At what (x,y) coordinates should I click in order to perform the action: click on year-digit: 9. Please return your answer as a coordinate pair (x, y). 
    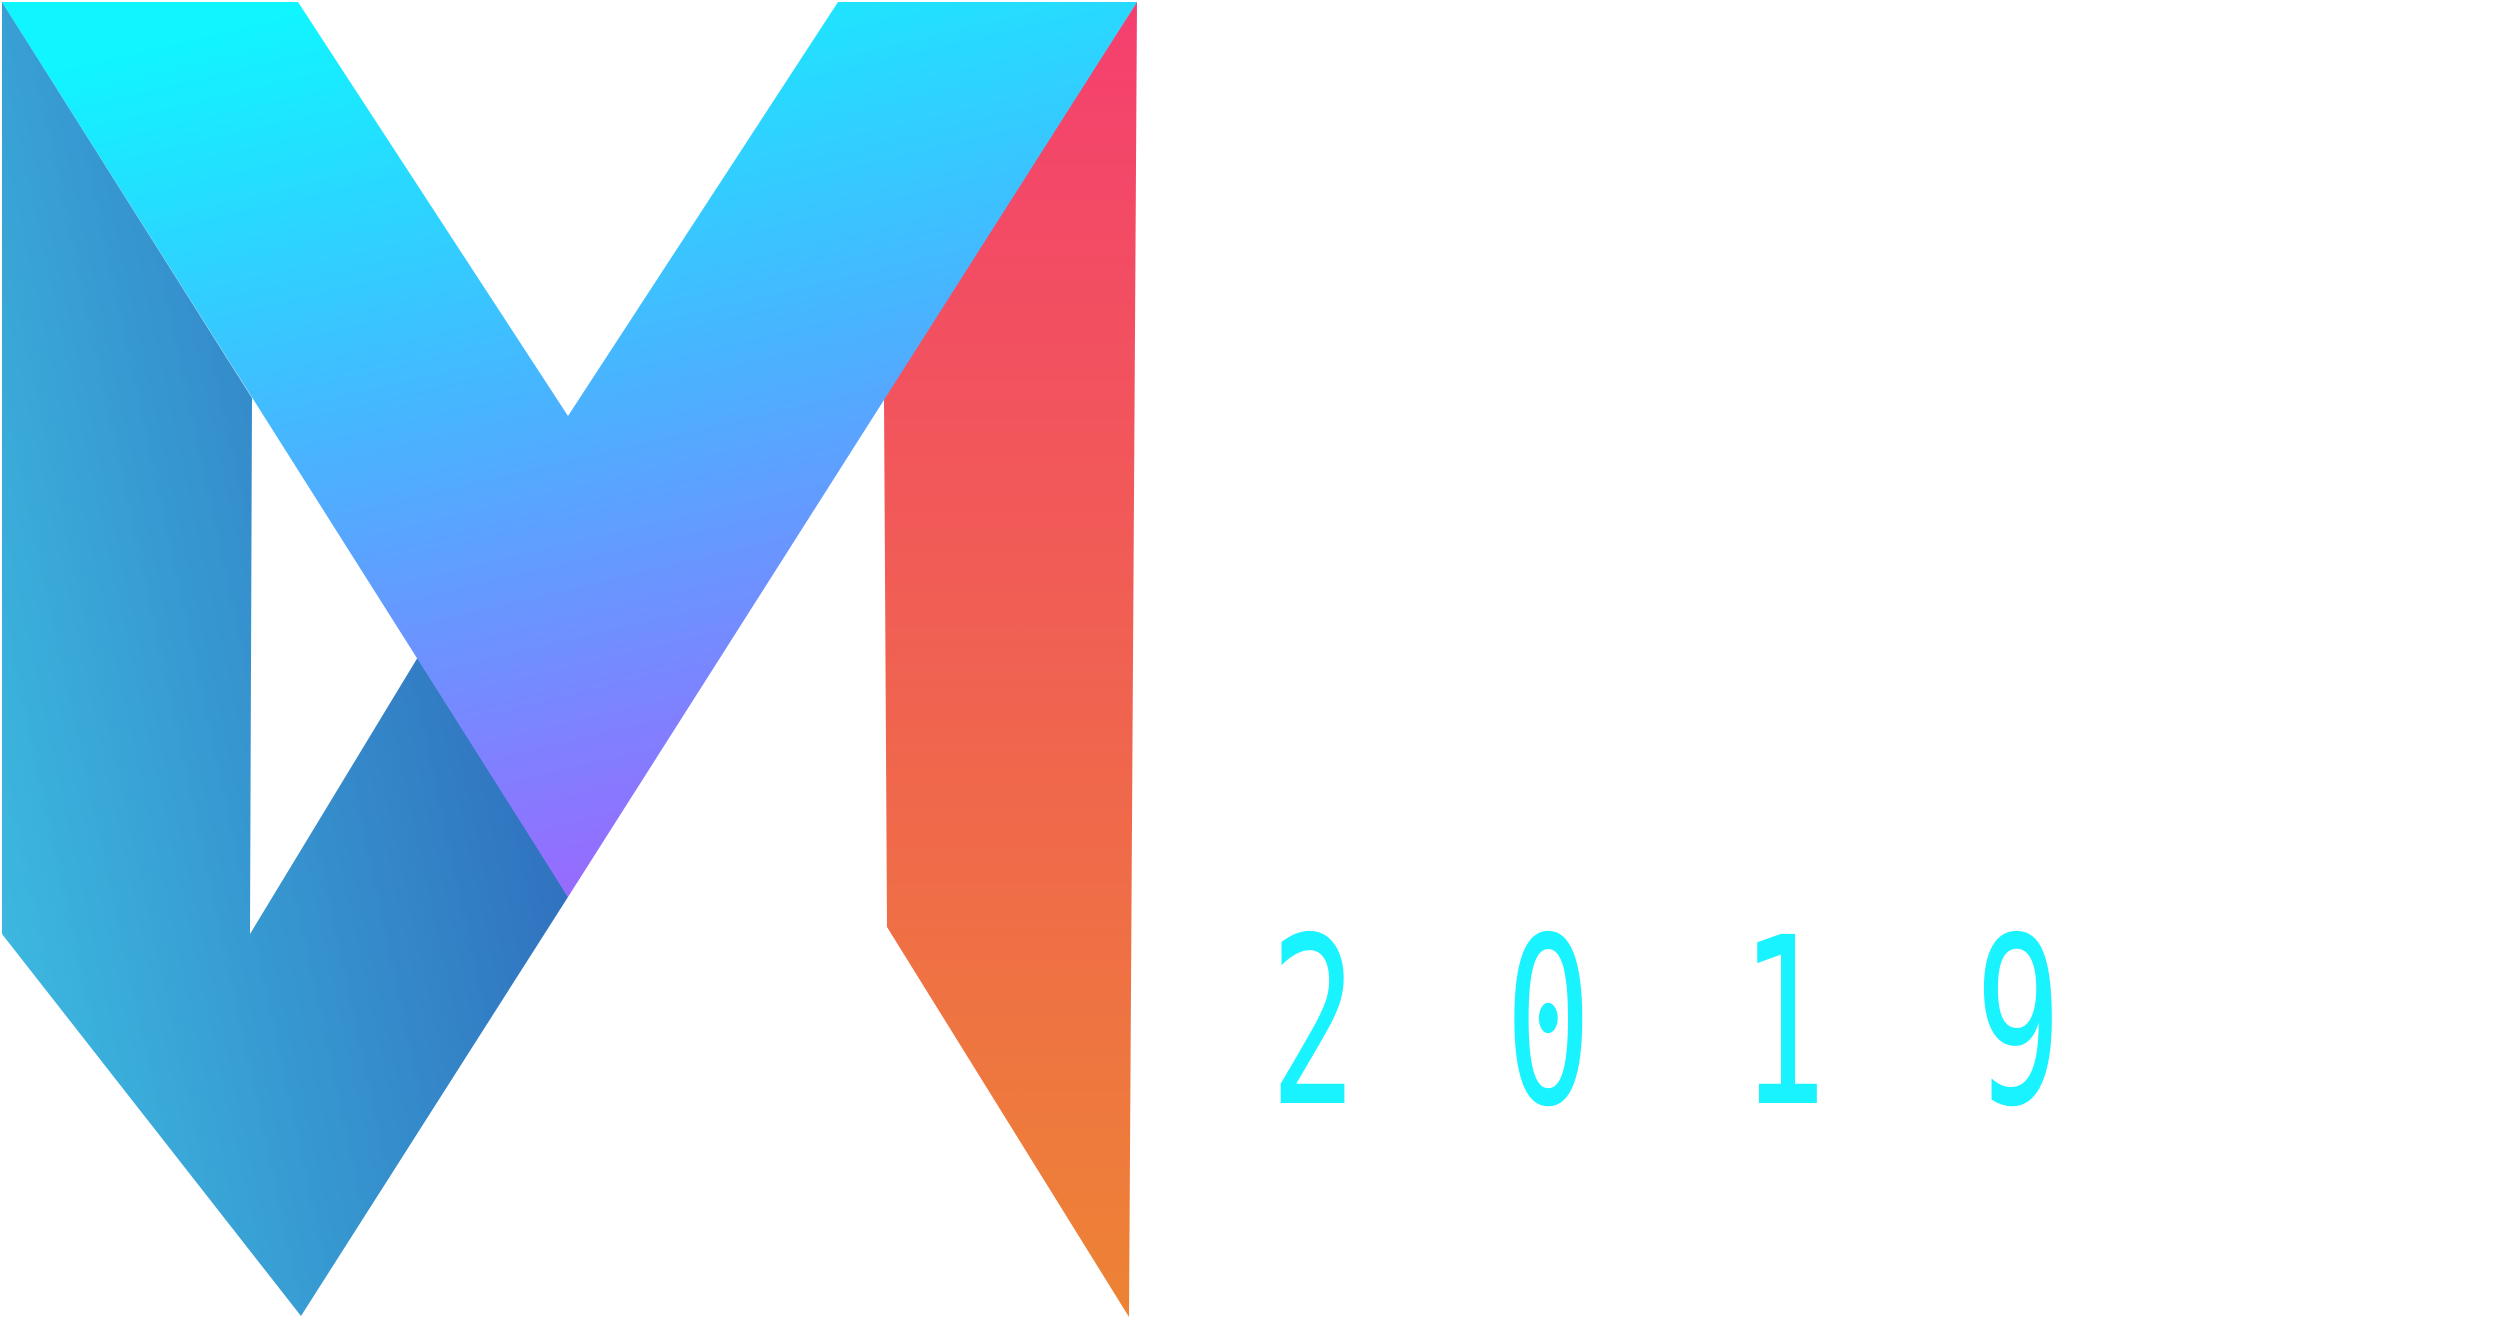
    Looking at the image, I should click on (2018, 1023).